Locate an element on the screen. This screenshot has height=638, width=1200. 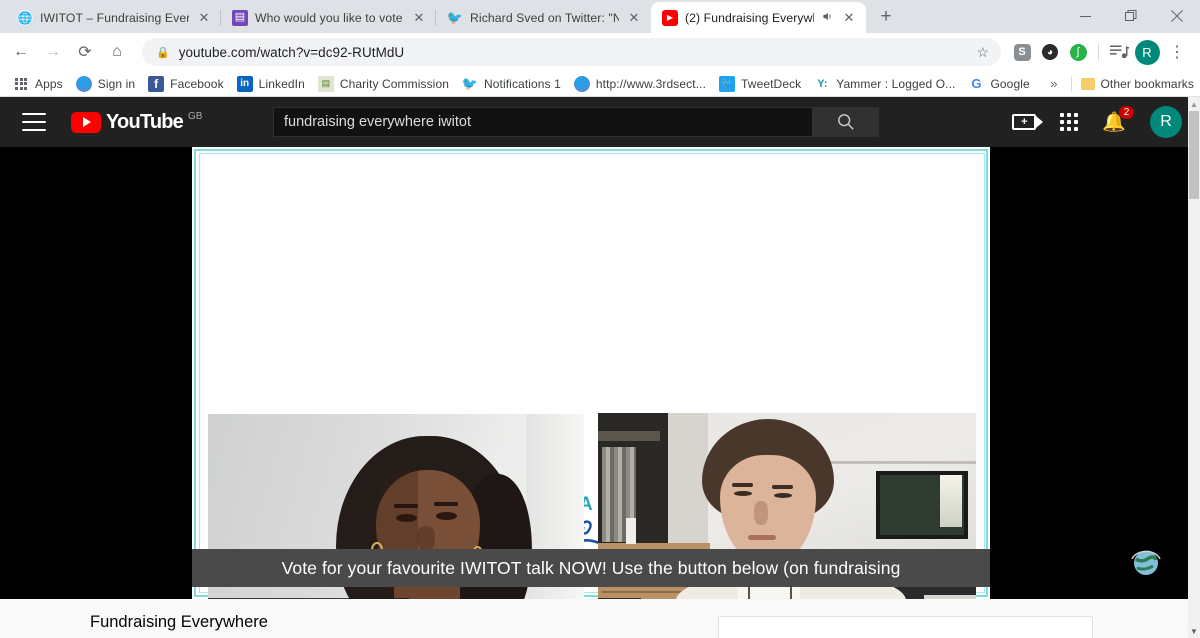
youtube-header-actions: + 🔔 2 R is located at coordinates (1097, 122).